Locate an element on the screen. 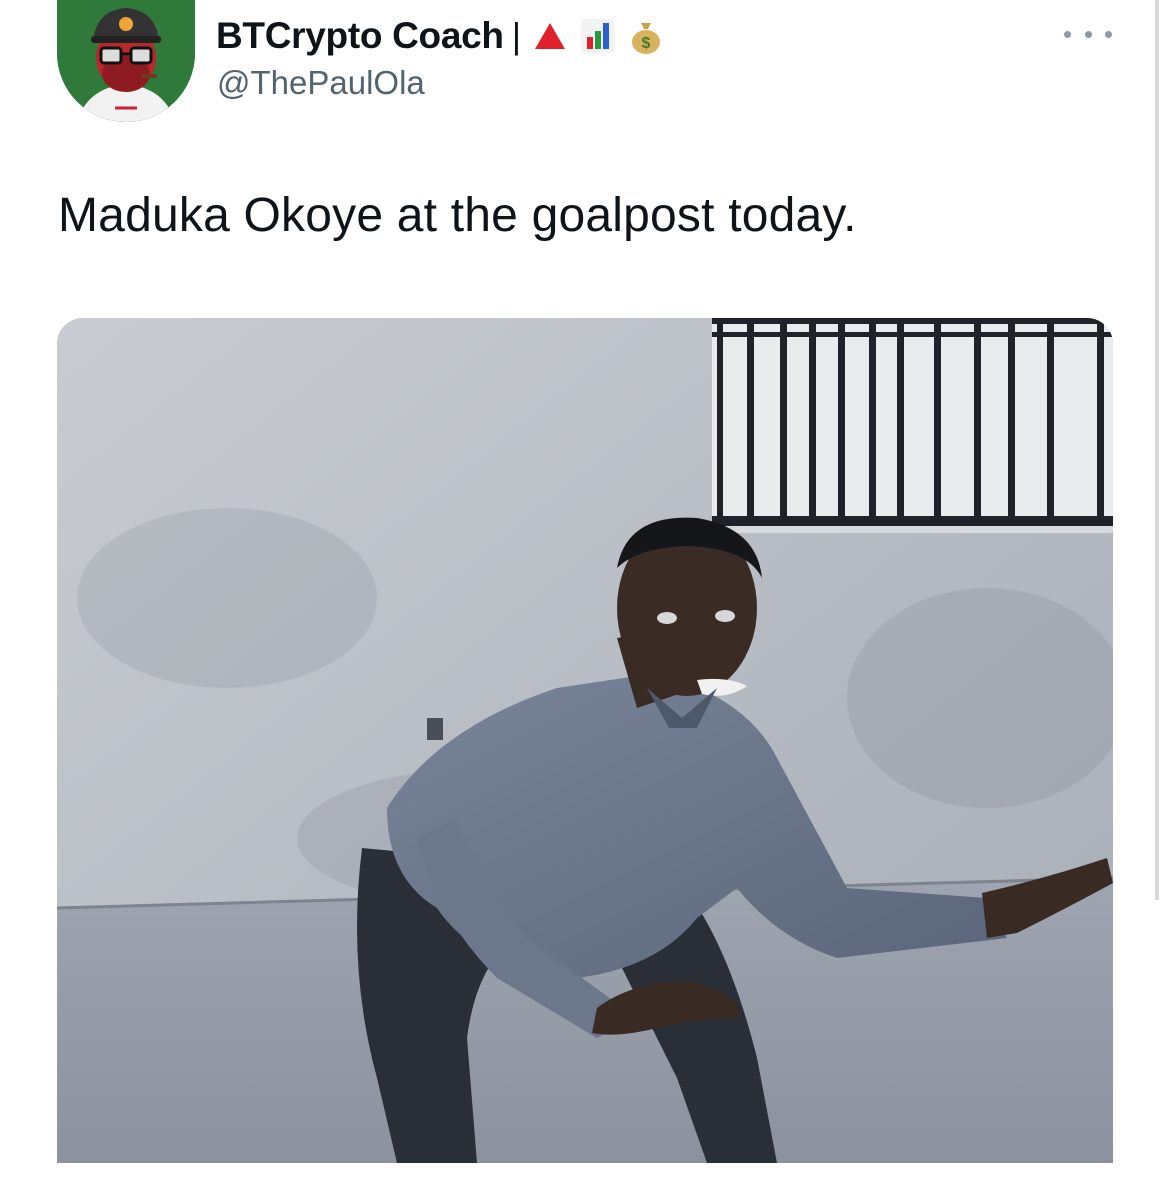 This screenshot has width=1170, height=1177. author-name-row: BTCrypto Coach | $ is located at coordinates (440, 36).